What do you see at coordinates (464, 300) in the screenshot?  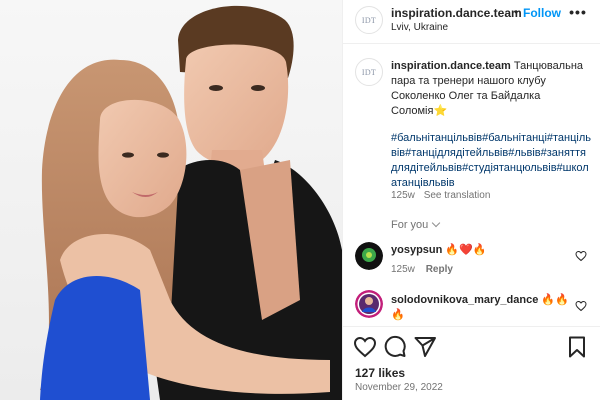 I see `comment-username: solodovnikova_mary_dance` at bounding box center [464, 300].